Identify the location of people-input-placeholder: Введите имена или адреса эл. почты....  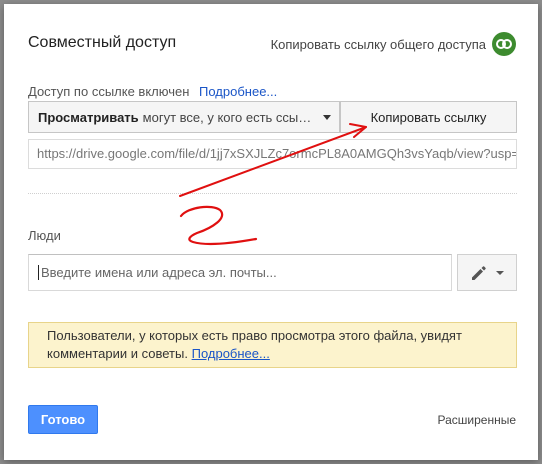
(159, 272).